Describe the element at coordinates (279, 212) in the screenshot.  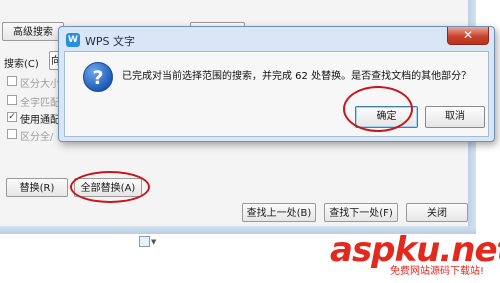
I see `find-previous-button: 查找上一处(B)` at that location.